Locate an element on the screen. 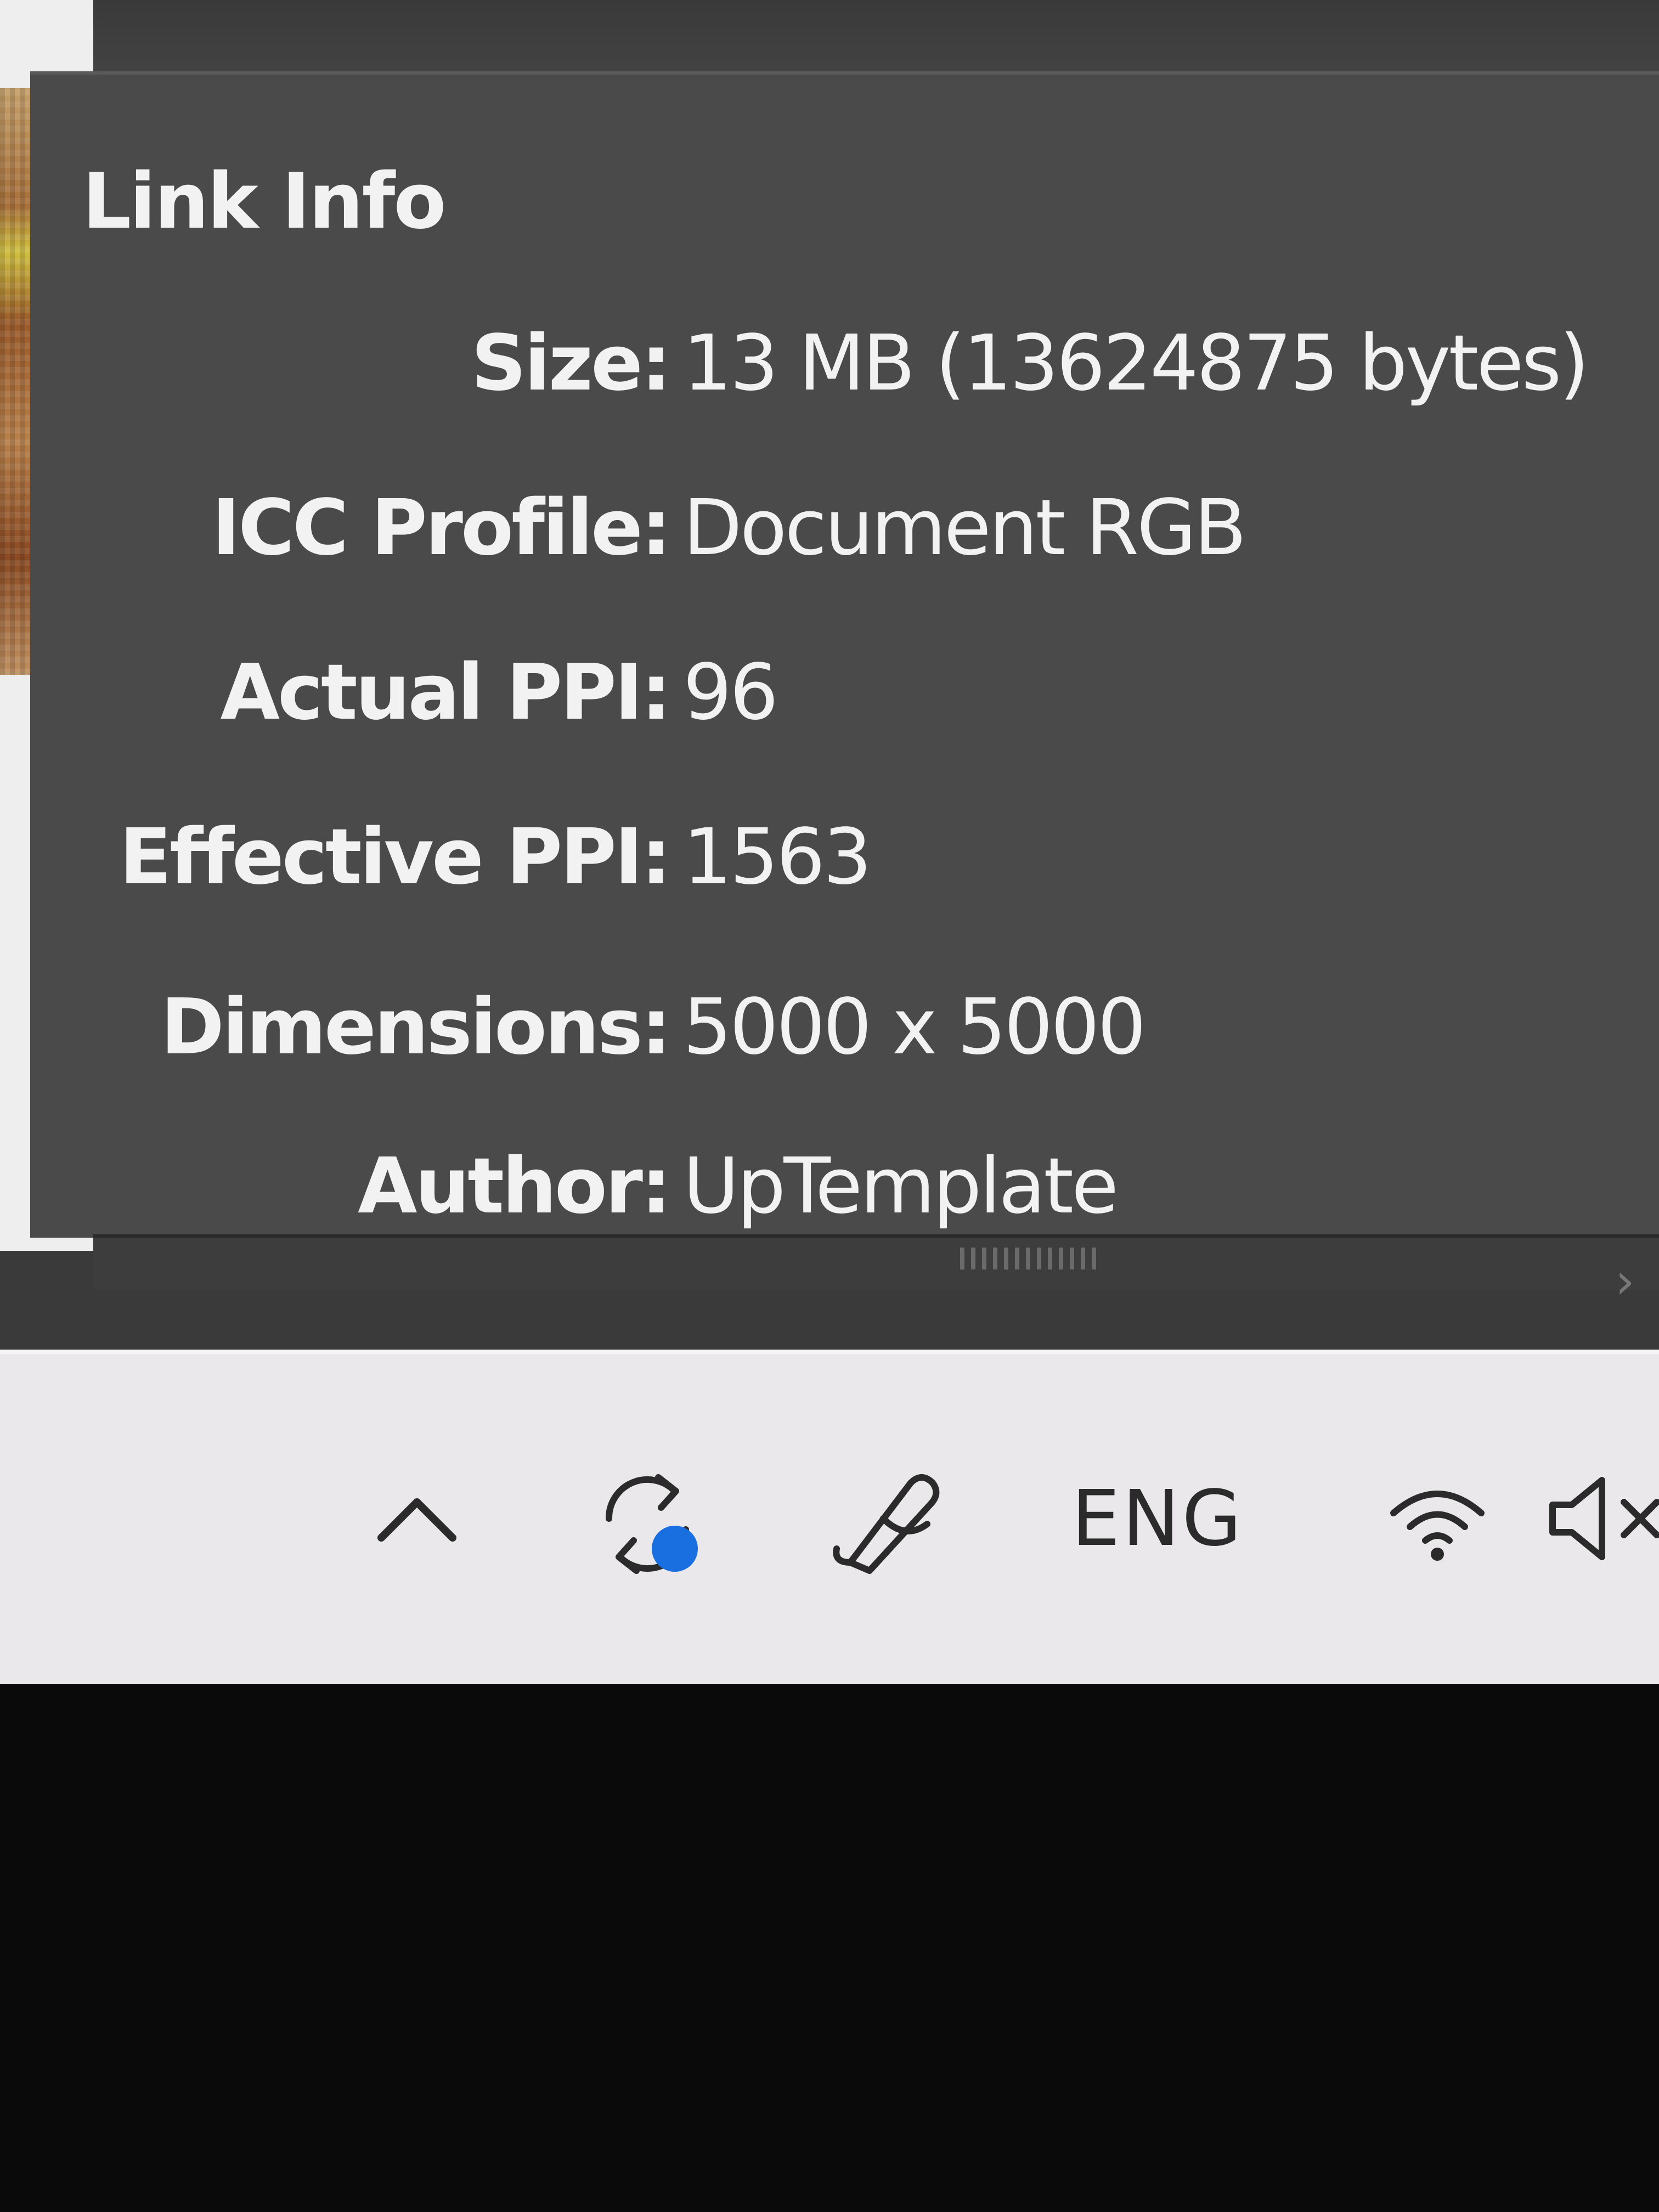  info-row-effective-ppi: Effective PPI: 1563 is located at coordinates (825, 859).